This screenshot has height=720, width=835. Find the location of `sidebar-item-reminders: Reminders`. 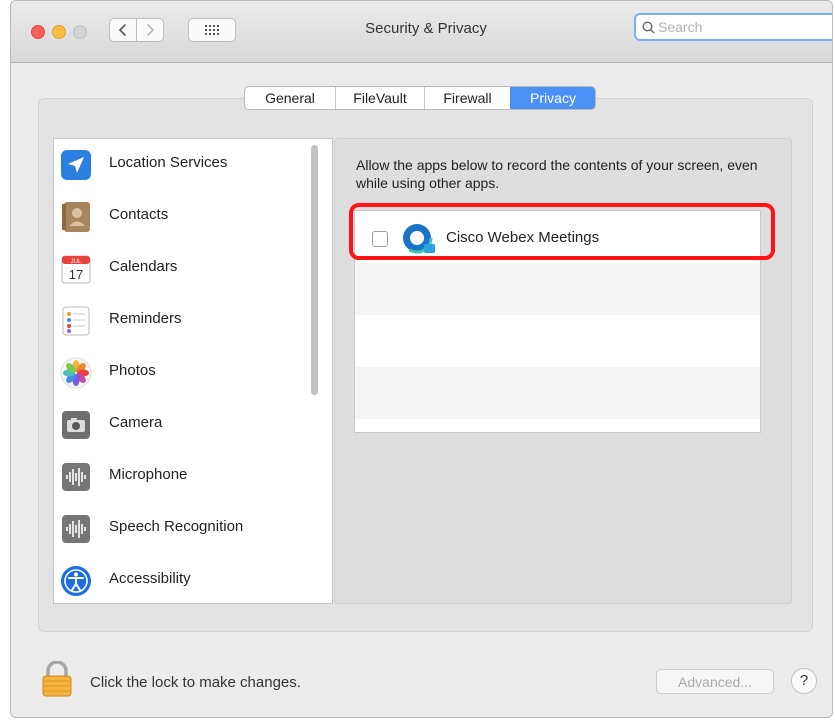

sidebar-item-reminders: Reminders is located at coordinates (179, 321).